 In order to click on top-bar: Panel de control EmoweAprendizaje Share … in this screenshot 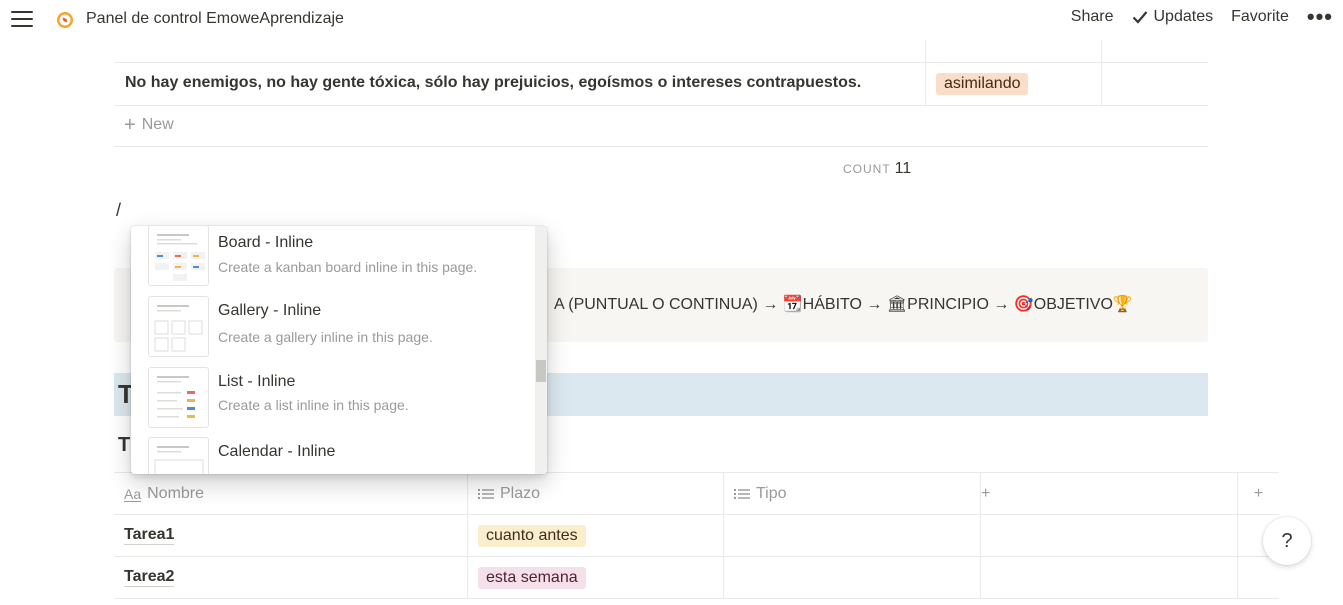, I will do `click(671, 20)`.